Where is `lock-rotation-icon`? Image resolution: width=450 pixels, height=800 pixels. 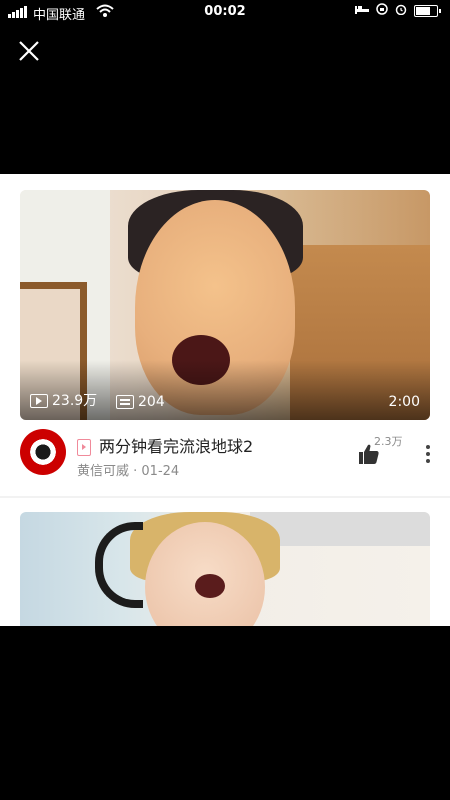 lock-rotation-icon is located at coordinates (382, 10).